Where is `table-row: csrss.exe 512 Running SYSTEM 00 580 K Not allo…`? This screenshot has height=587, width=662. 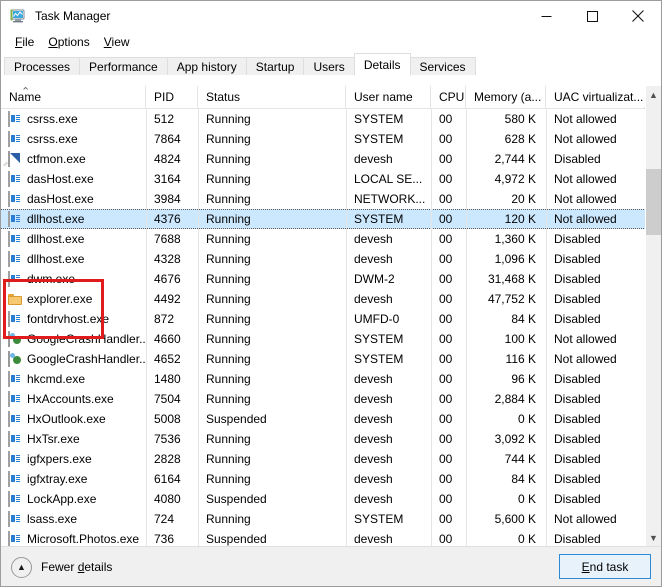 table-row: csrss.exe 512 Running SYSTEM 00 580 K Not allo… is located at coordinates (323, 119).